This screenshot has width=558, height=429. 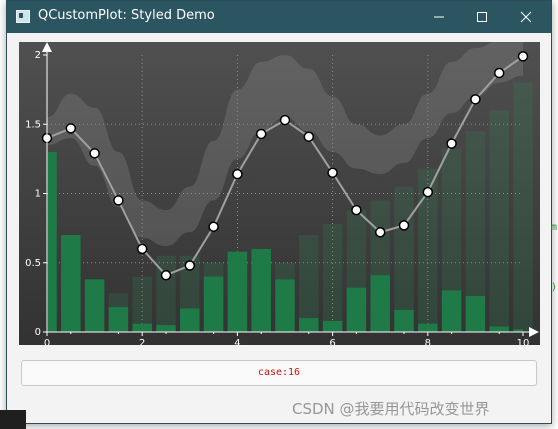 What do you see at coordinates (23, 16) in the screenshot?
I see `app-window-icon` at bounding box center [23, 16].